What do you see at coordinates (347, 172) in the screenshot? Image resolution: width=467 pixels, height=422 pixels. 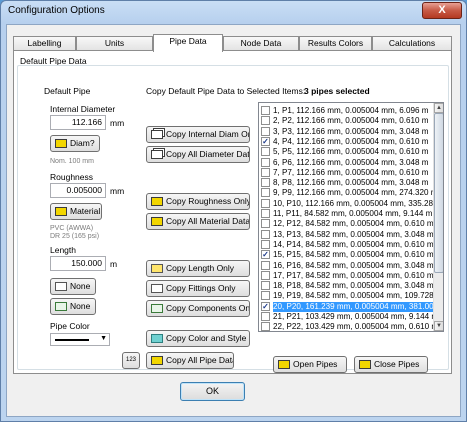 I see `pipe-list-item: 7, P7, 112.166 mm, 0.005004 mm, 0.610 m` at bounding box center [347, 172].